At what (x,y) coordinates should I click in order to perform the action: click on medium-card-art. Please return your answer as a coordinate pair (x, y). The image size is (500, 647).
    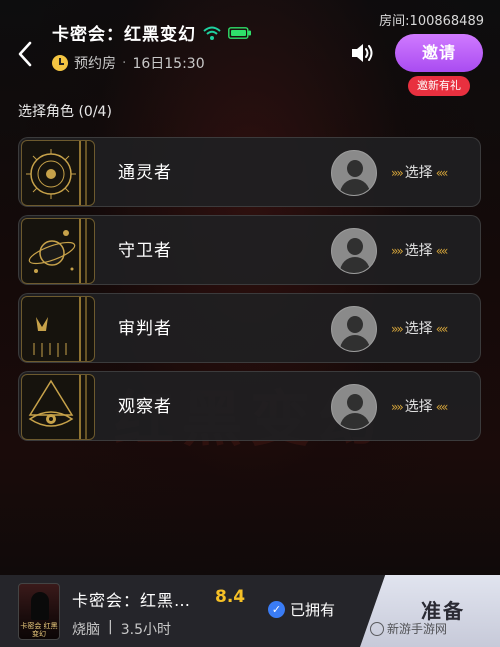
    Looking at the image, I should click on (58, 173).